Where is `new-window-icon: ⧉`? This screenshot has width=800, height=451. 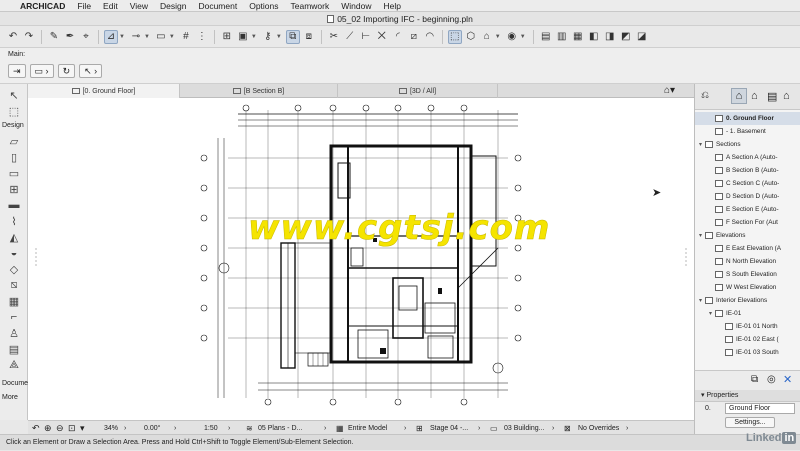
new-window-icon: ⧉ is located at coordinates (754, 379).